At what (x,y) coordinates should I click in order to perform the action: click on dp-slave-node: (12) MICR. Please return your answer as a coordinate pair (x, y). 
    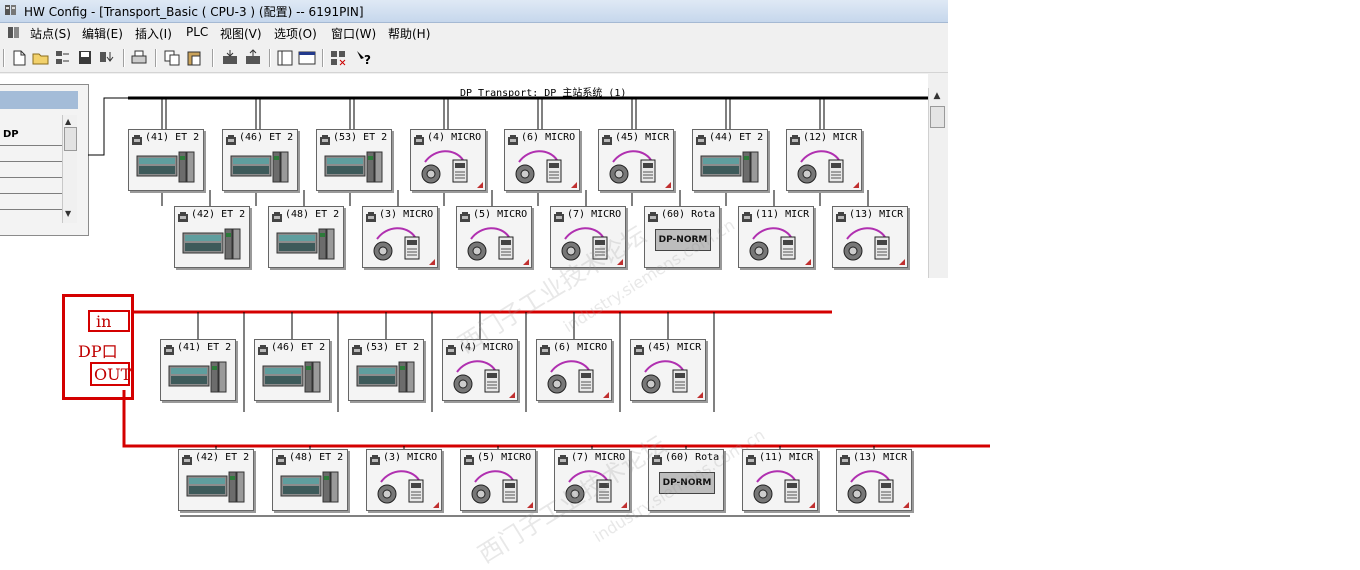
    Looking at the image, I should click on (824, 160).